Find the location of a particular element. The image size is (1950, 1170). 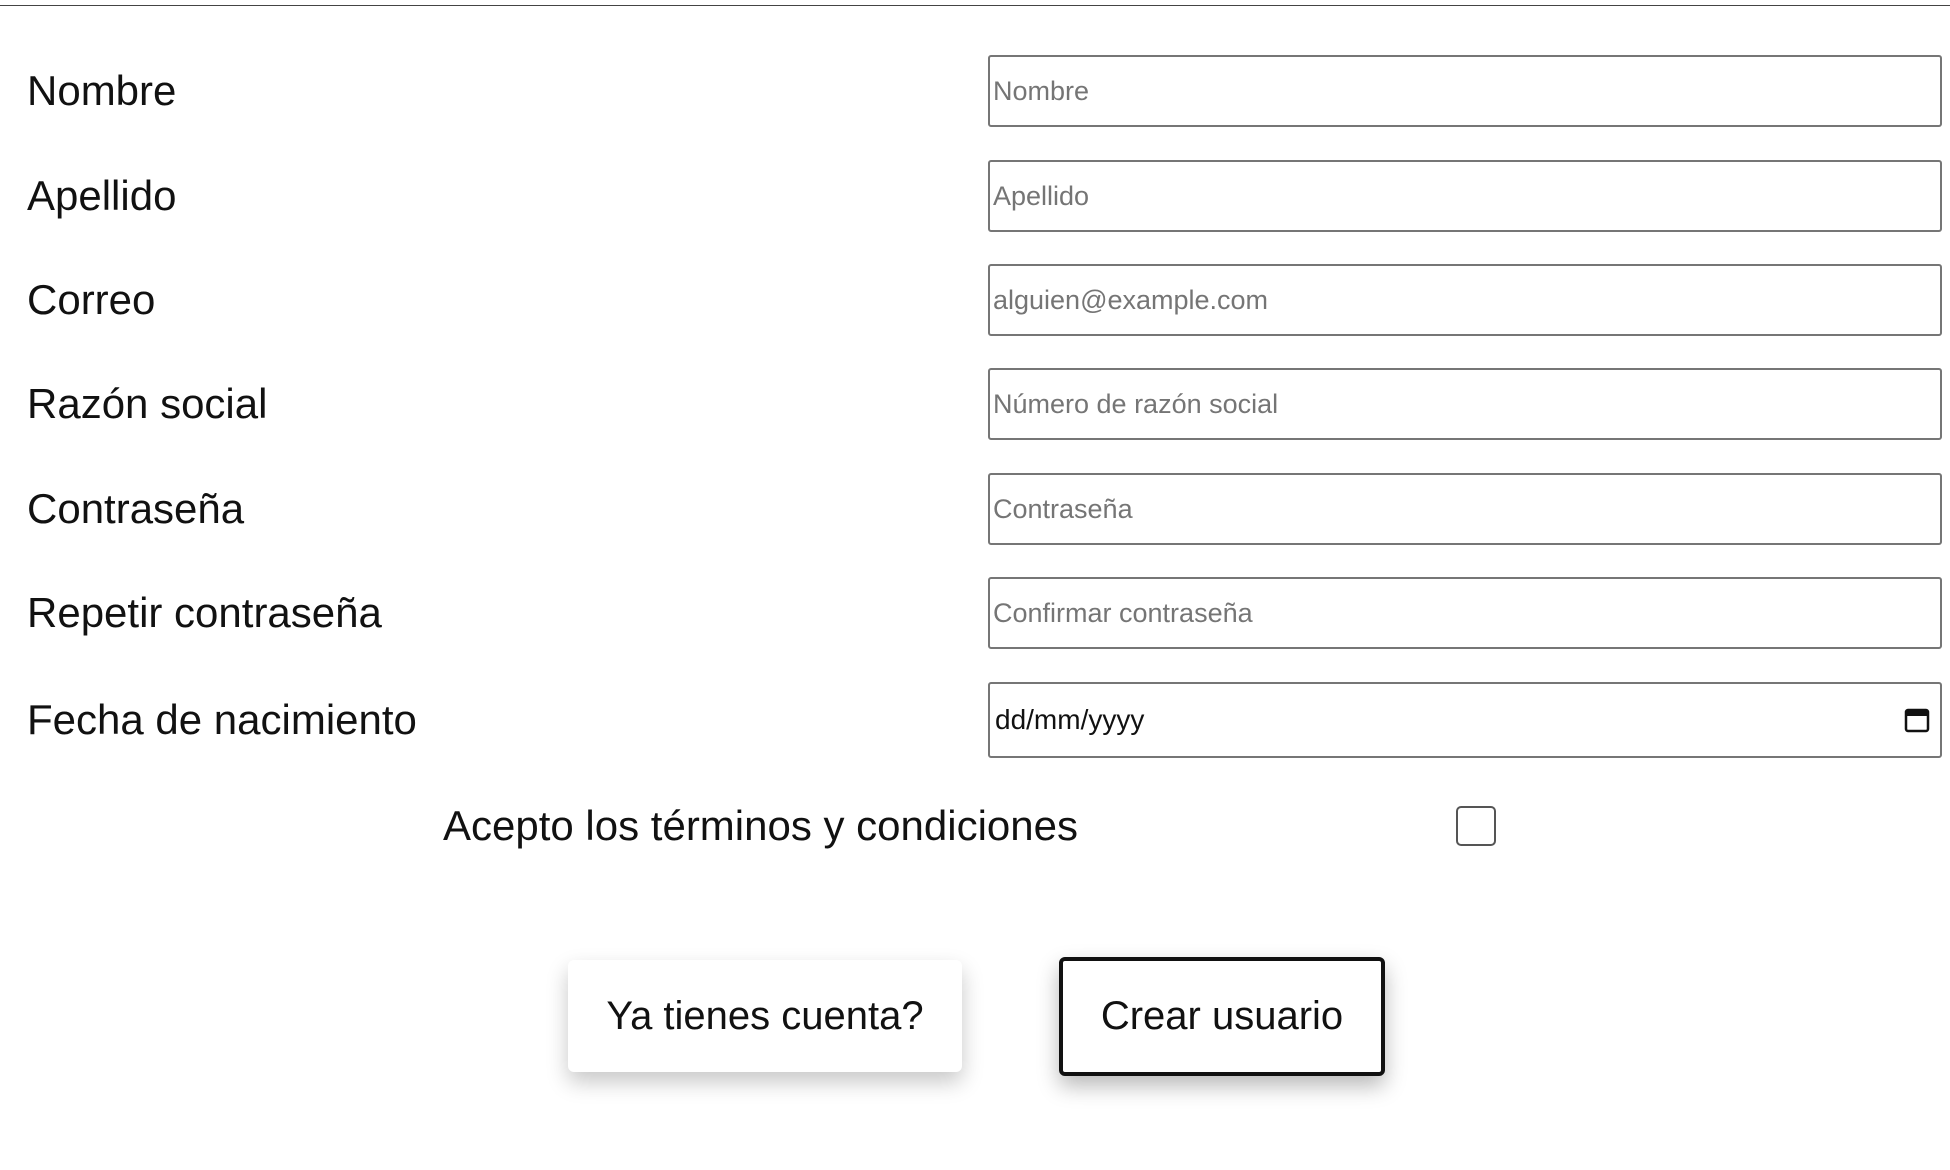

correo-input is located at coordinates (1465, 300).